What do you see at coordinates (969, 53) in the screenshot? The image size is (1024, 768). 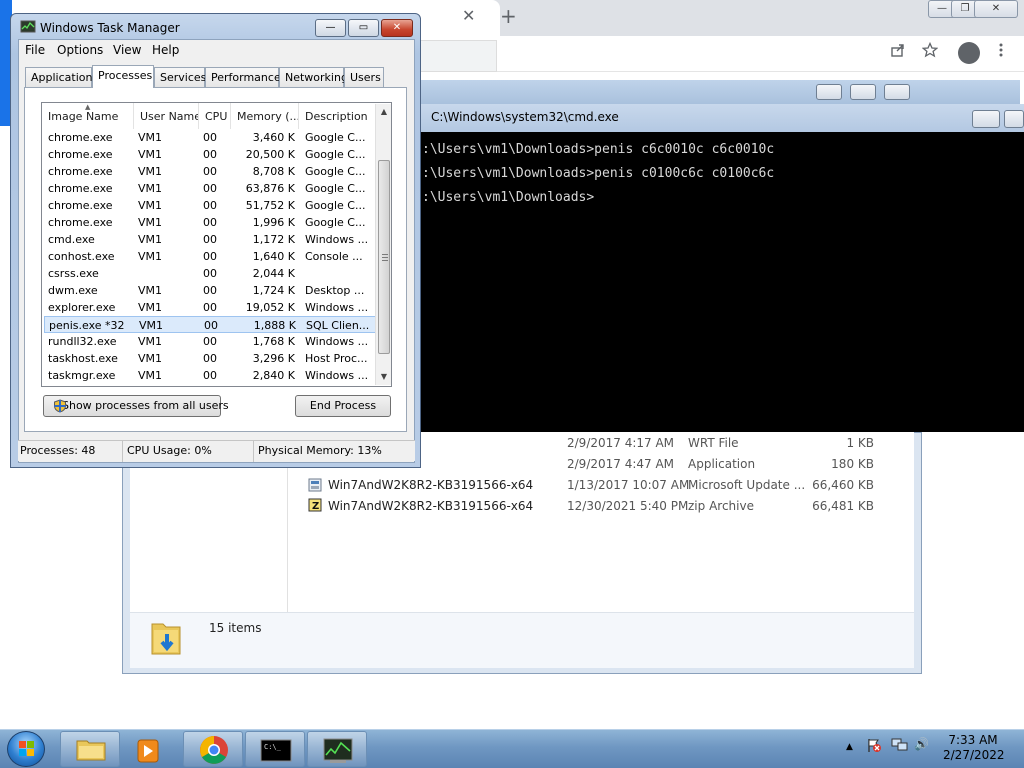 I see `profile-avatar-icon` at bounding box center [969, 53].